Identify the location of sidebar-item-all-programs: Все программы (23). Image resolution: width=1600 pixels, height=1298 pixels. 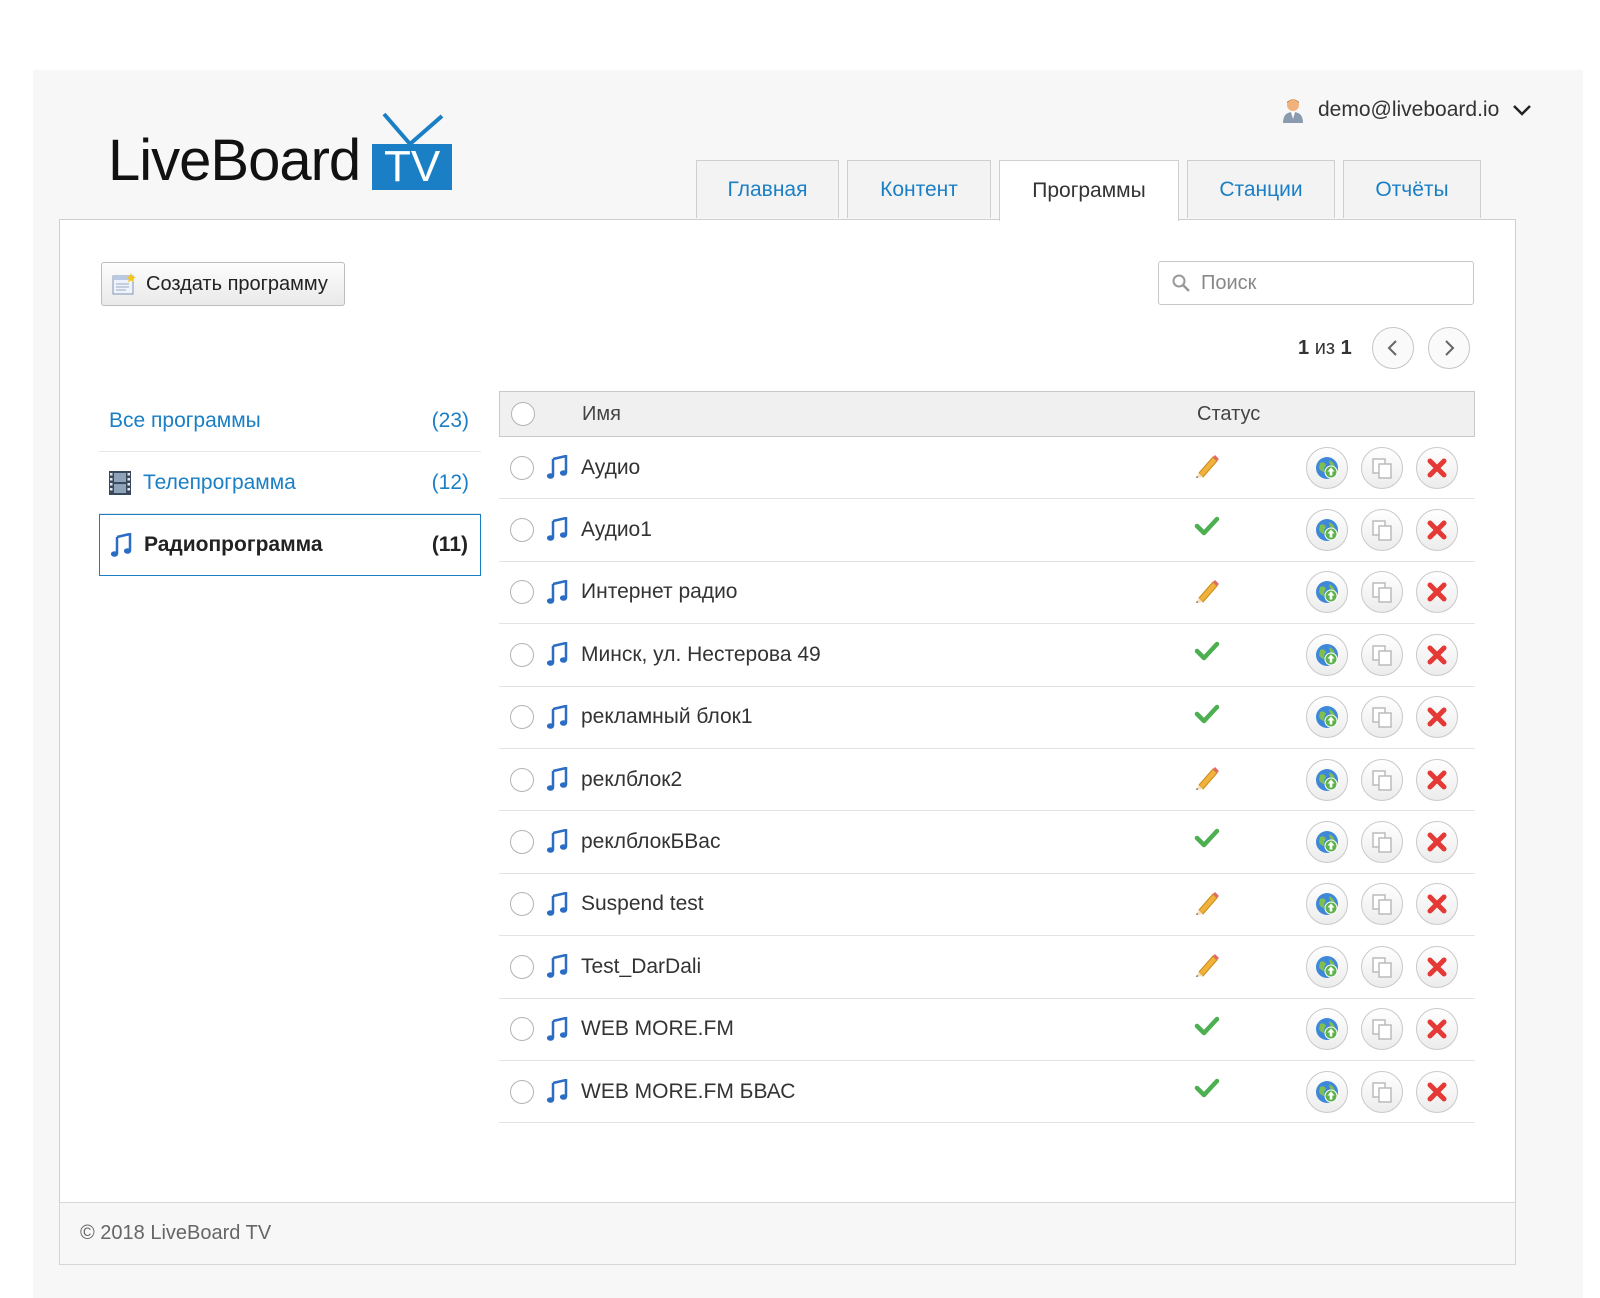
(290, 421).